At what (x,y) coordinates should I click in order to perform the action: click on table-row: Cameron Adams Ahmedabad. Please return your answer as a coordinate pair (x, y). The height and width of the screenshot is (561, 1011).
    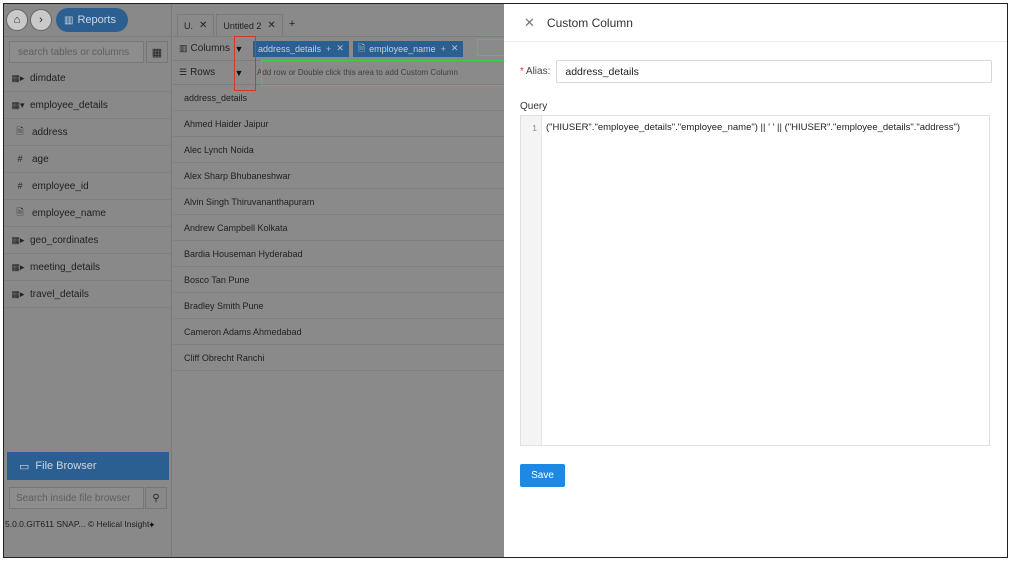
    Looking at the image, I should click on (339, 332).